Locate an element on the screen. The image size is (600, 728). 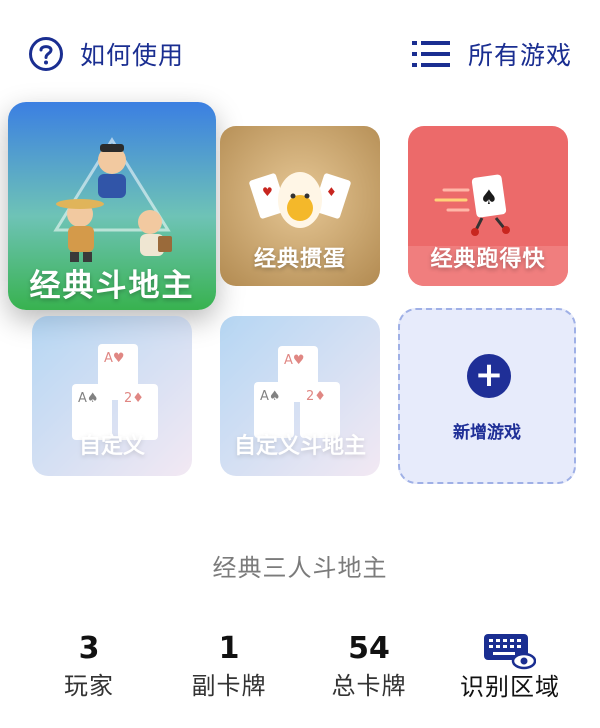
total-cards-count: 54 is located at coordinates (369, 648).